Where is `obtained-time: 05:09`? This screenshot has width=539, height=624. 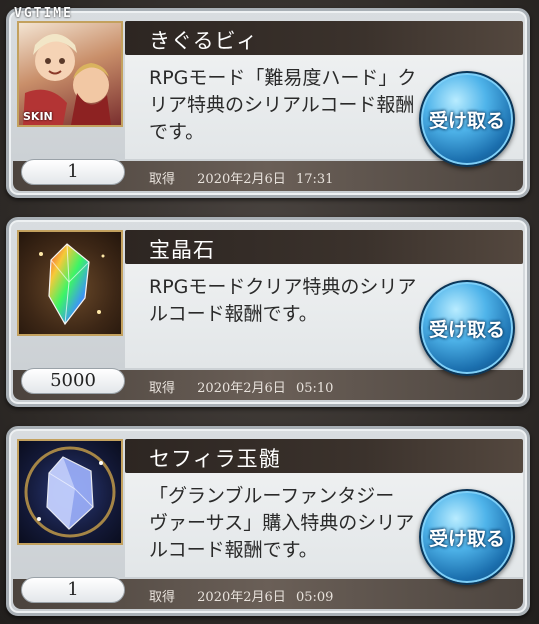
obtained-time: 05:09 is located at coordinates (314, 597).